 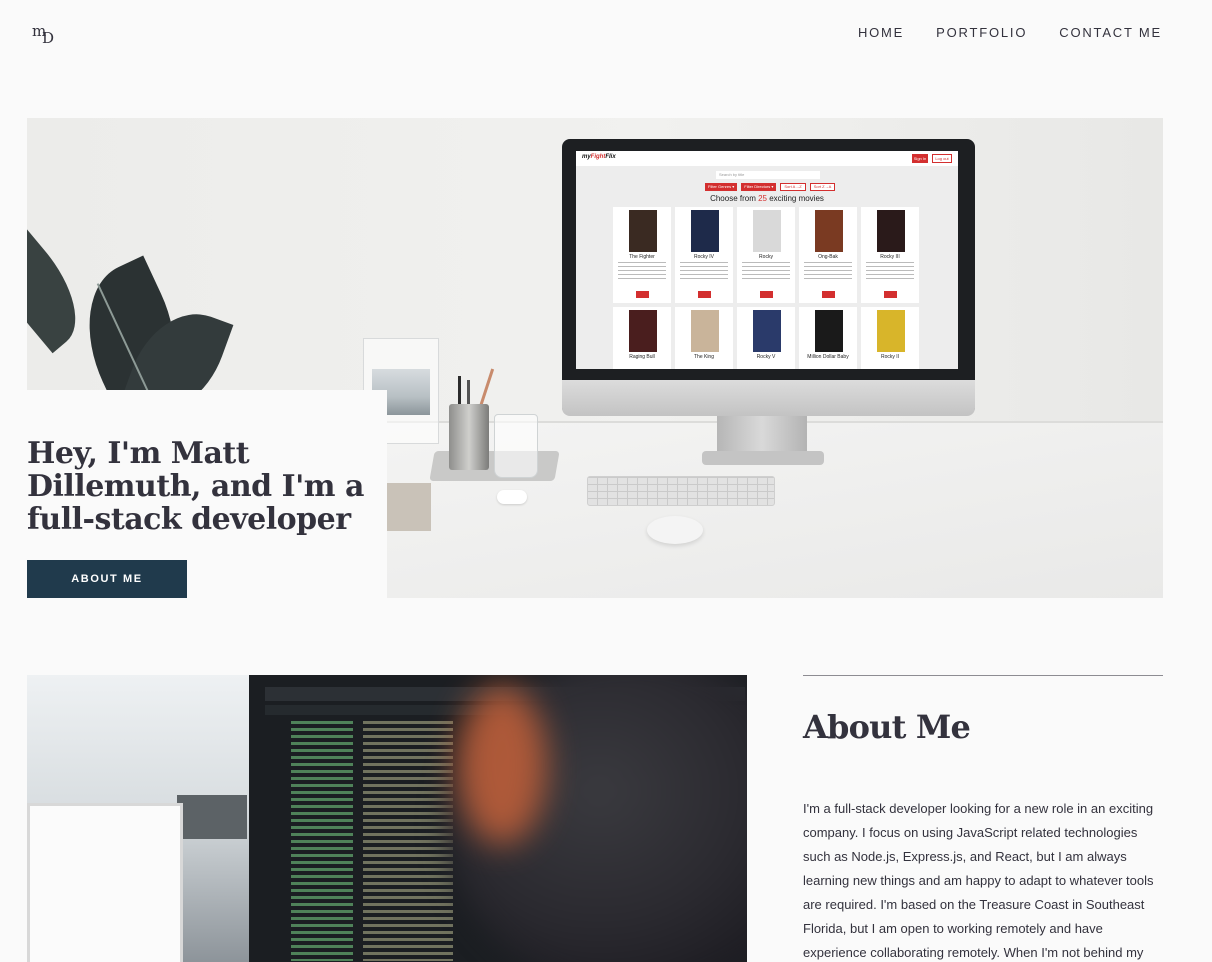 What do you see at coordinates (721, 187) in the screenshot?
I see `screen-filter: Filter Genres ▾` at bounding box center [721, 187].